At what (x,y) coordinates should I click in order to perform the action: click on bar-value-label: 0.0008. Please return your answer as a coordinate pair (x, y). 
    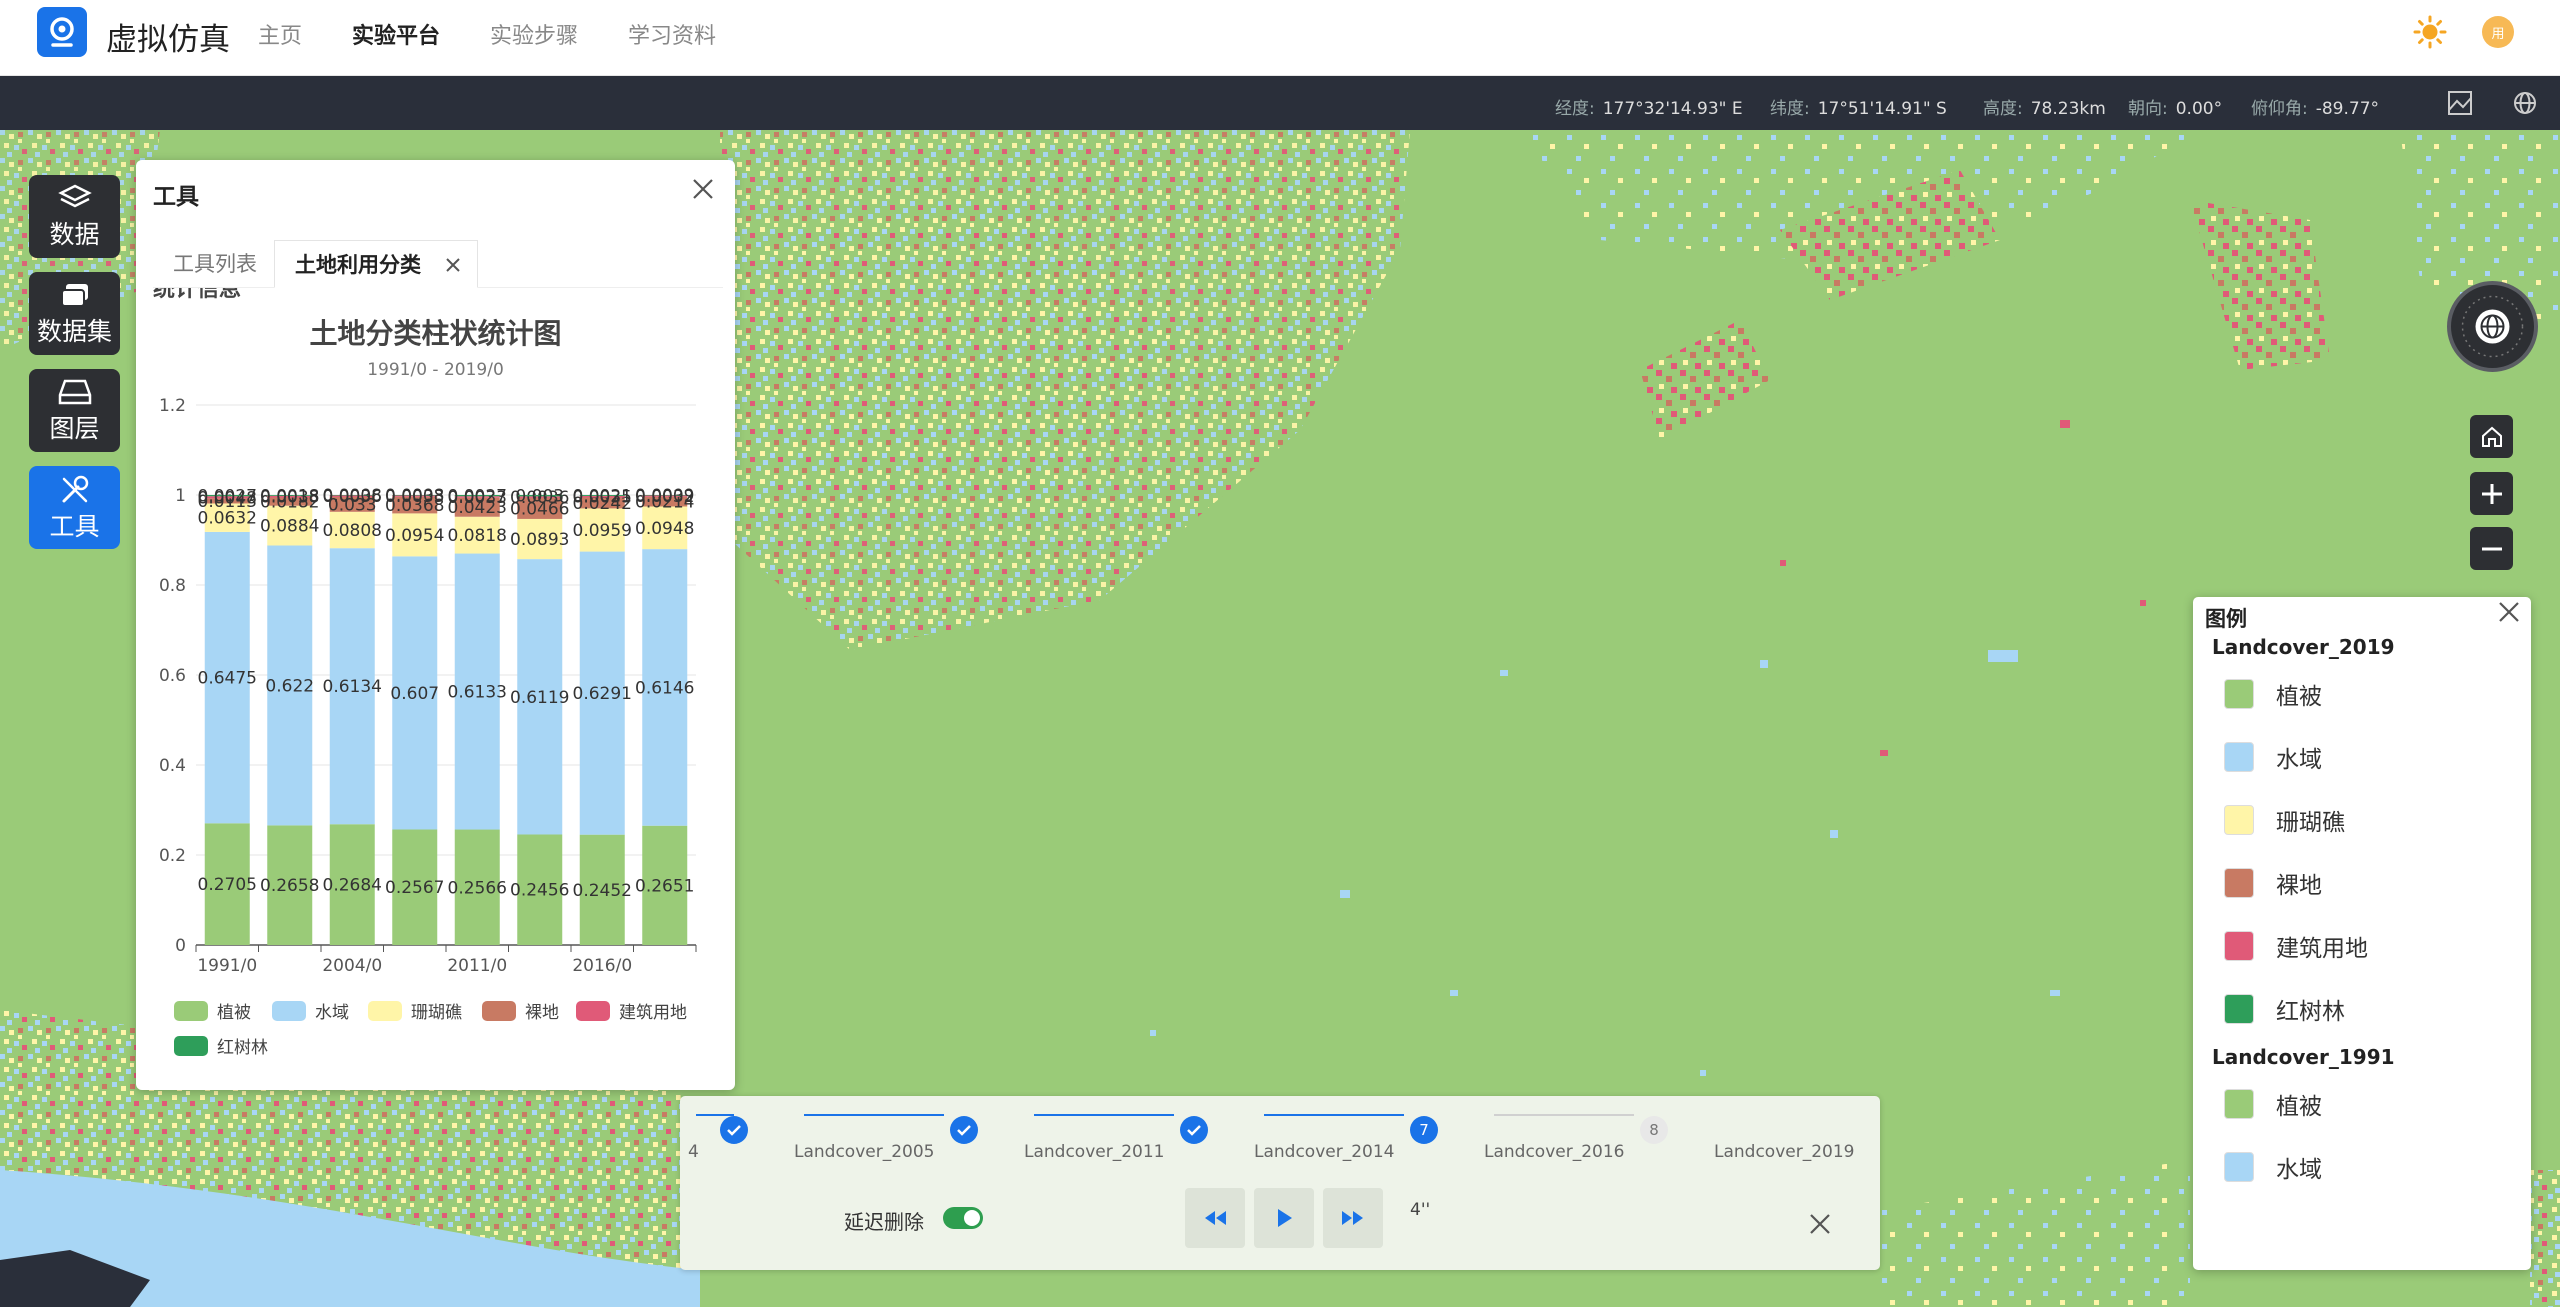
    Looking at the image, I should click on (414, 496).